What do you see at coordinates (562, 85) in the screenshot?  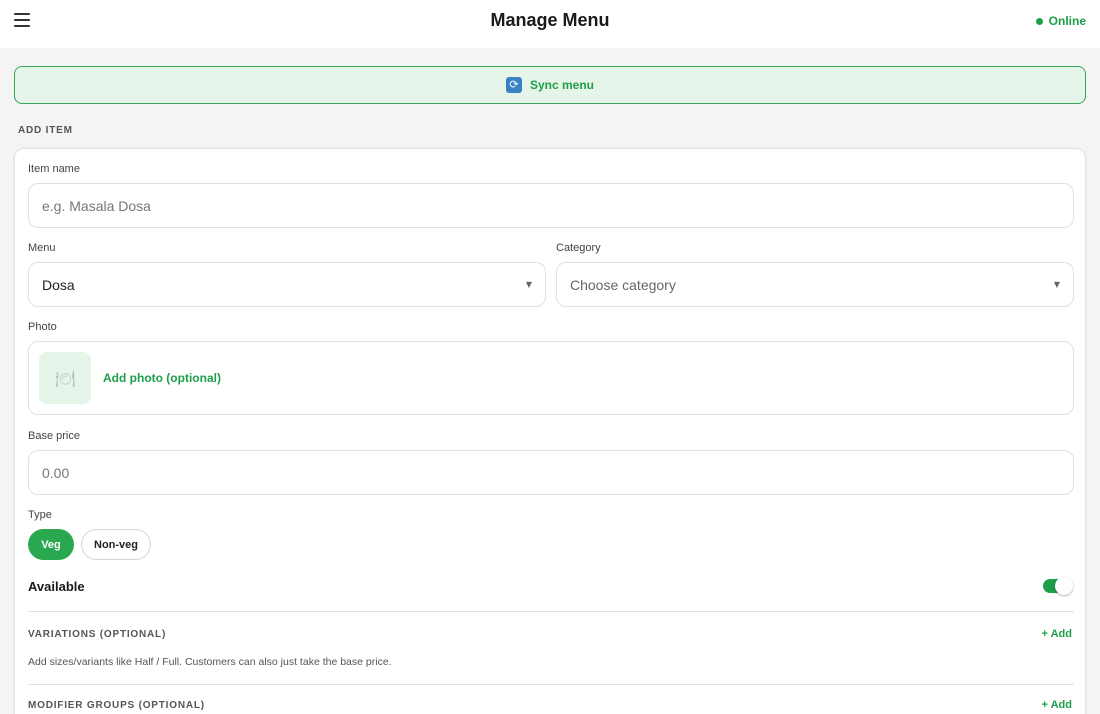 I see `sync-menu-label: Sync menu` at bounding box center [562, 85].